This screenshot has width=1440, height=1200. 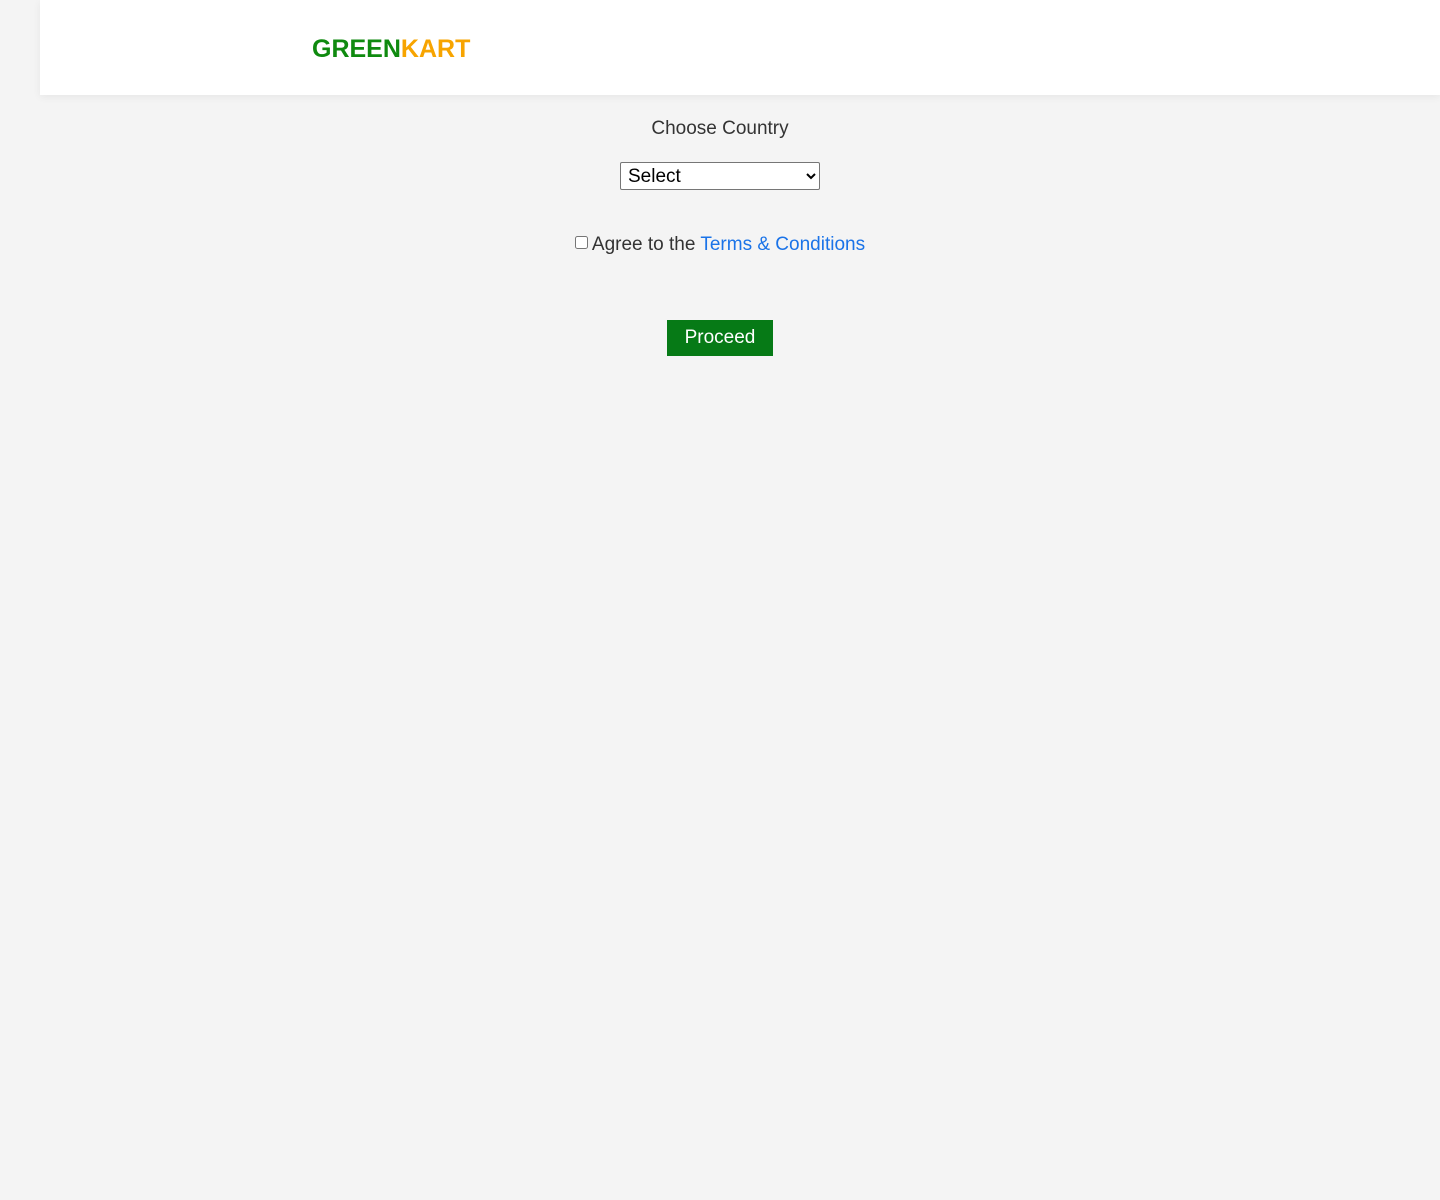 What do you see at coordinates (740, 47) in the screenshot?
I see `site-header: GREENKART` at bounding box center [740, 47].